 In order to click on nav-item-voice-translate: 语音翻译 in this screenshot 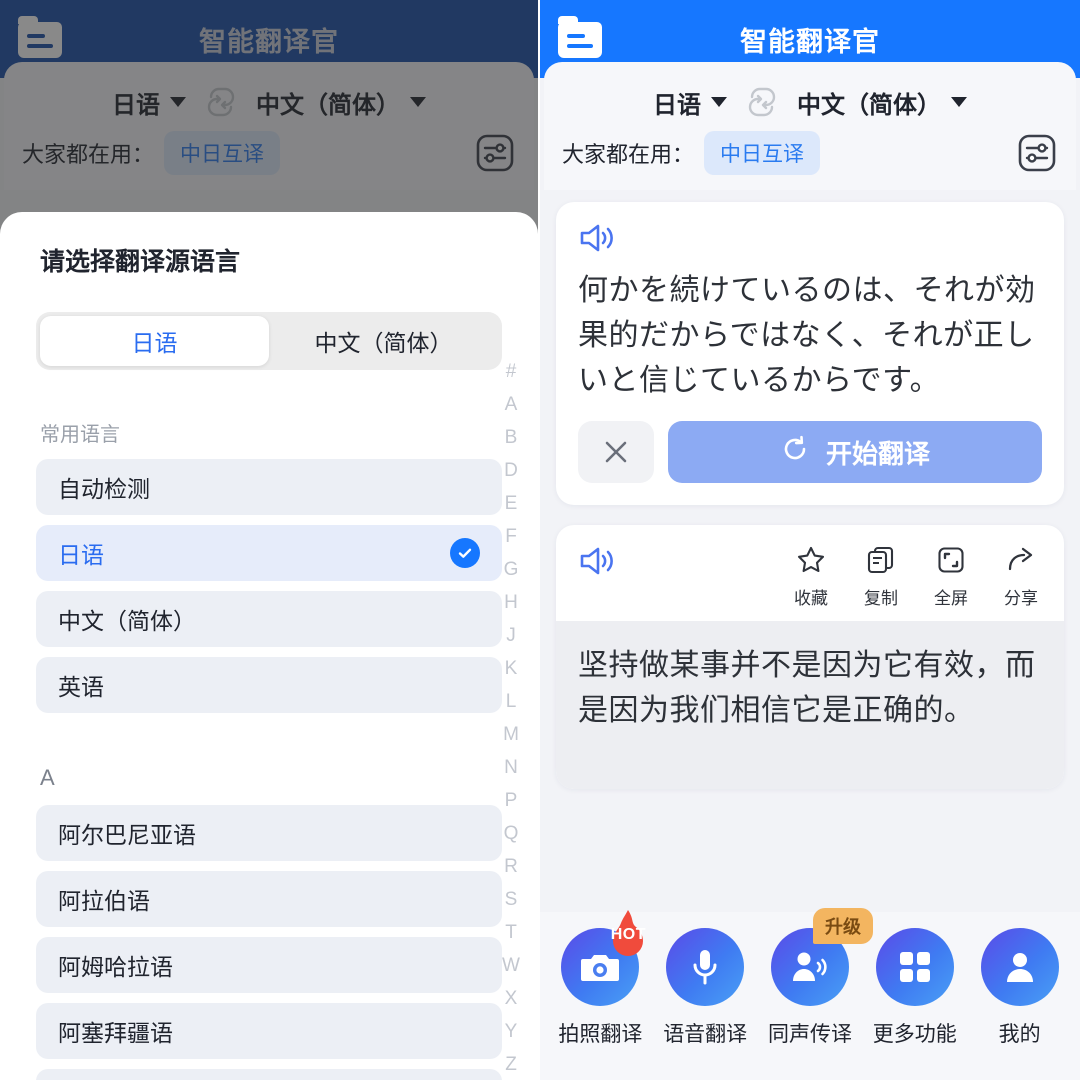, I will do `click(705, 988)`.